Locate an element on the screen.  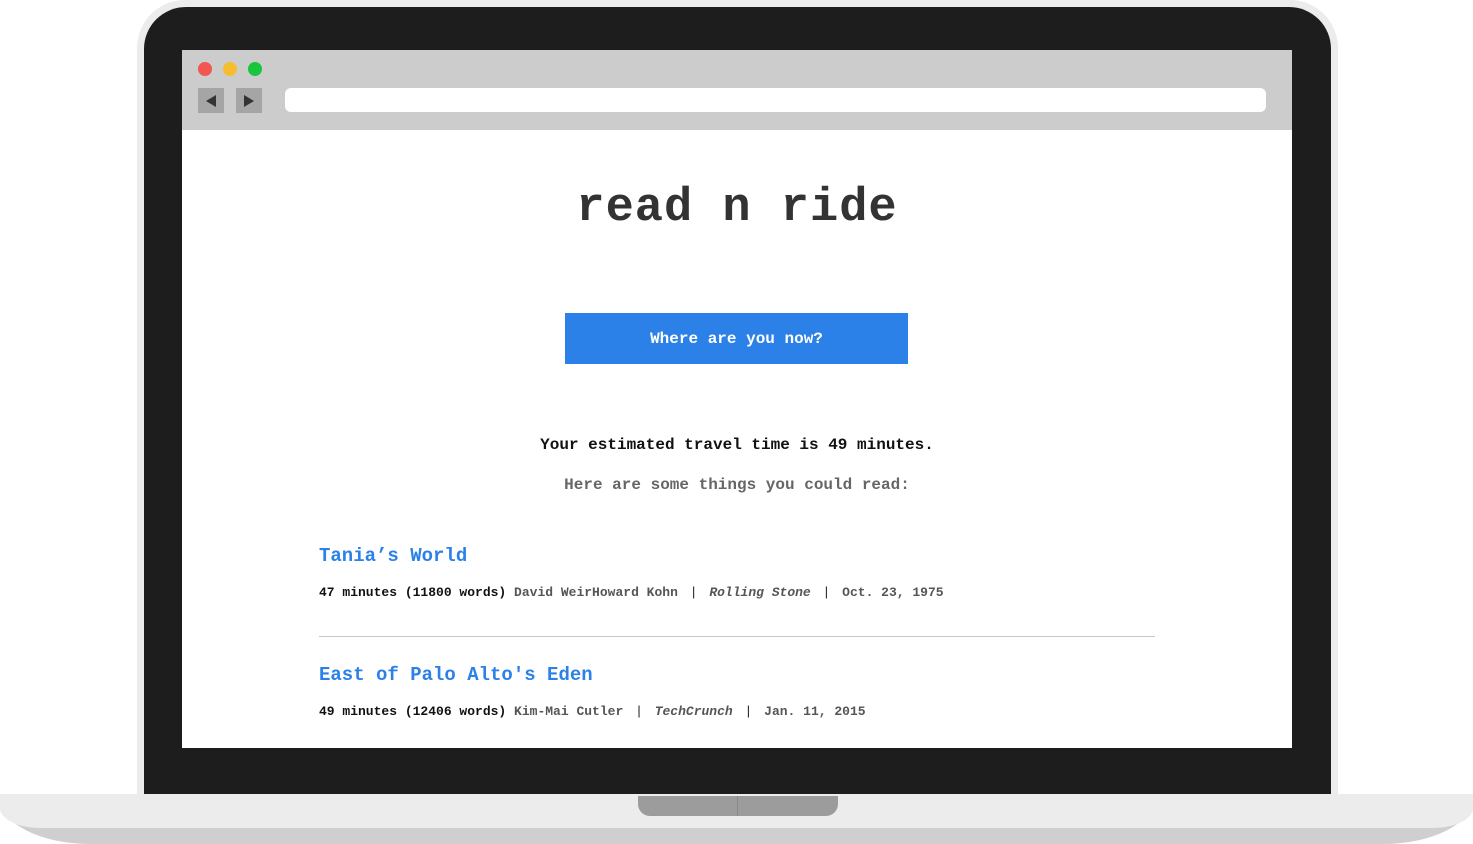
article-date: Oct. 23, 1975 is located at coordinates (893, 592).